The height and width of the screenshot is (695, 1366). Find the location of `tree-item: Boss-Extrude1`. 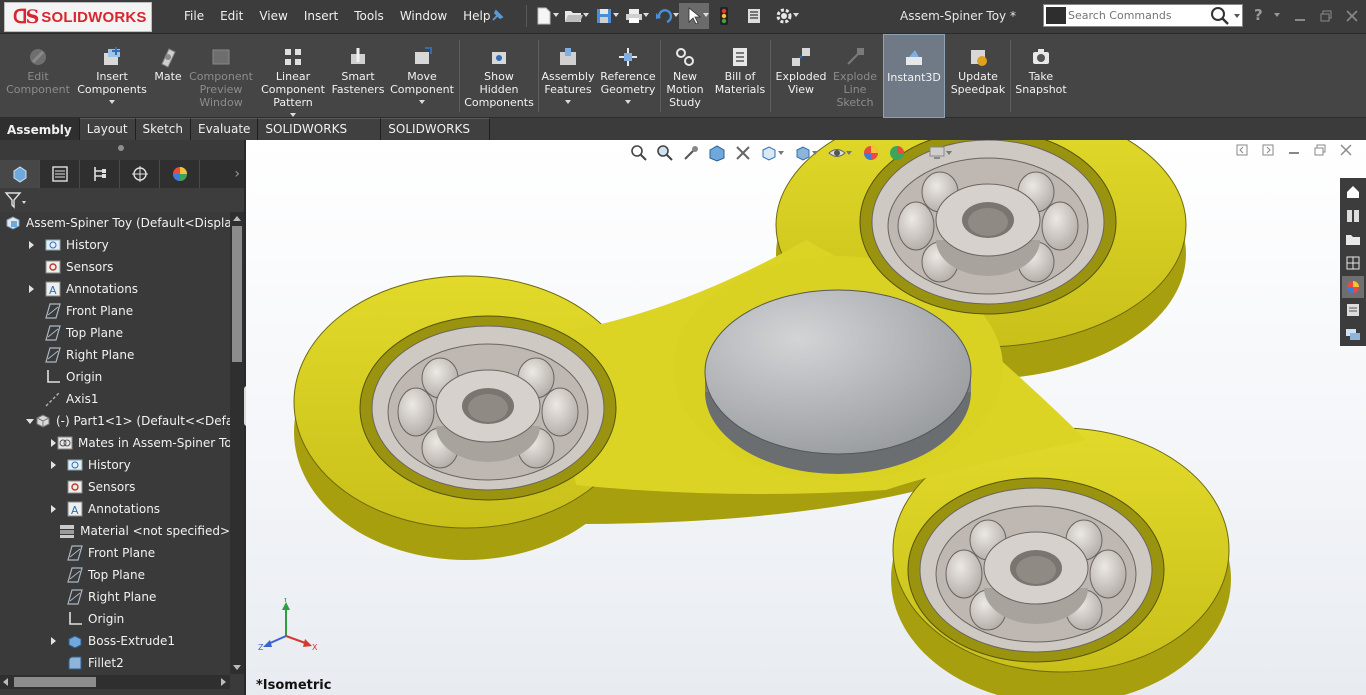

tree-item: Boss-Extrude1 is located at coordinates (115, 641).